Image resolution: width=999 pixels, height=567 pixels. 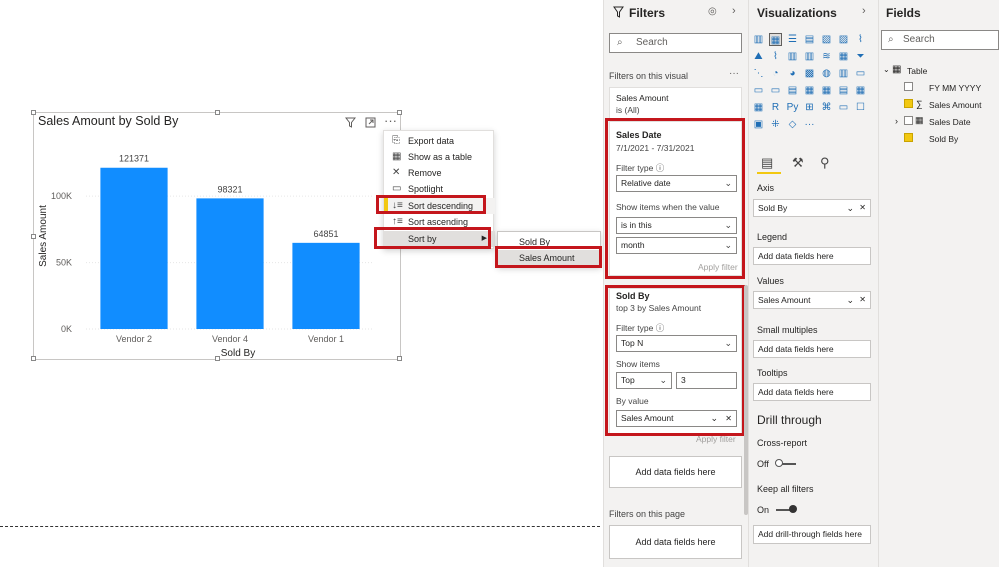 I want to click on field-sales-date: Sales Date, so click(x=950, y=122).